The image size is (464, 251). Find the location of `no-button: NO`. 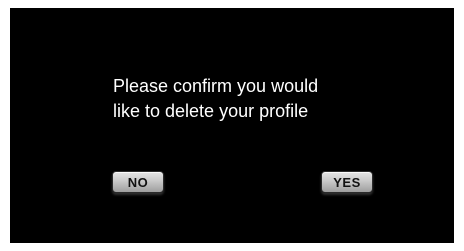

no-button: NO is located at coordinates (138, 182).